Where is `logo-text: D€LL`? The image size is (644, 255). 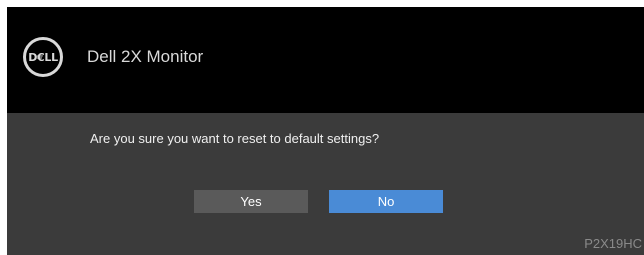 logo-text: D€LL is located at coordinates (43, 57).